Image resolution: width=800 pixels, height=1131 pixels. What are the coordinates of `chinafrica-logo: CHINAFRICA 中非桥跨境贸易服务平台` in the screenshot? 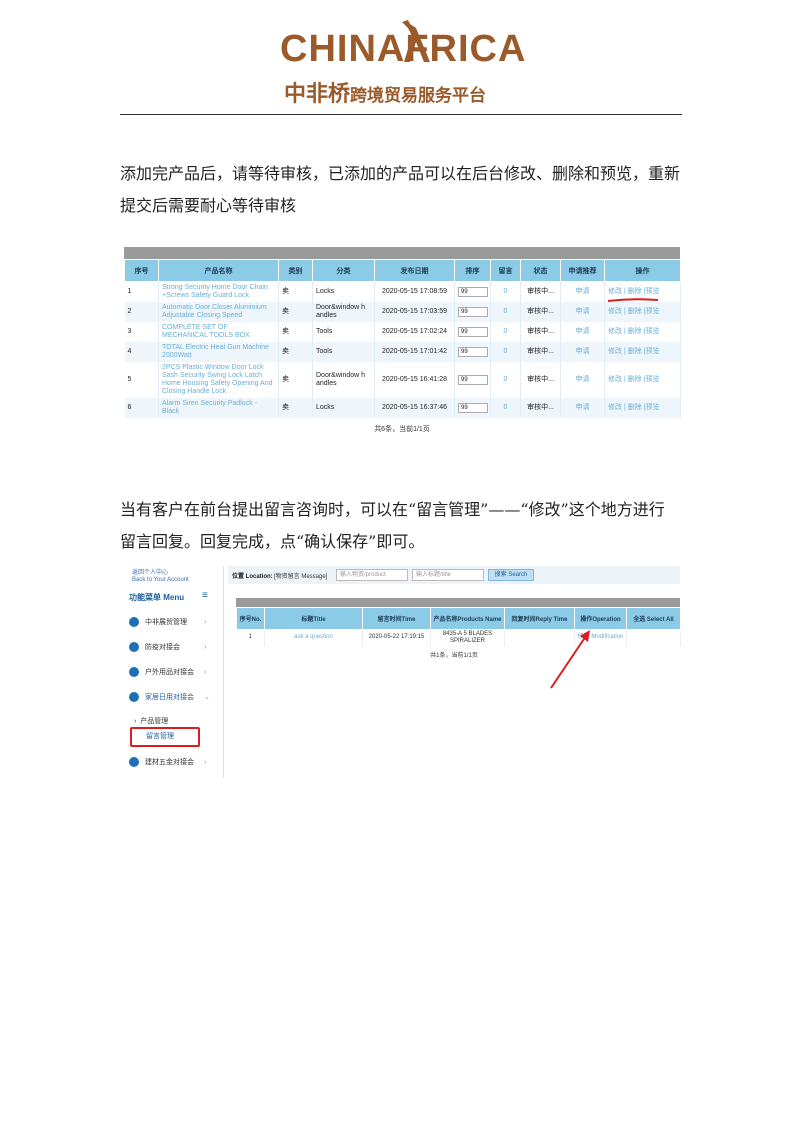 It's located at (400, 62).